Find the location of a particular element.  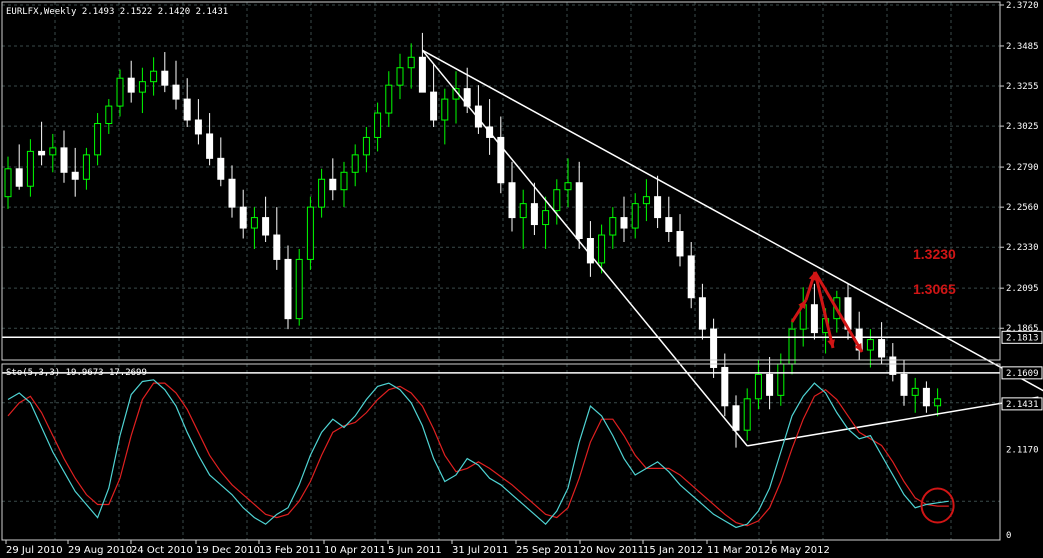

price-tick-label: 2.3720 is located at coordinates (1022, 6).